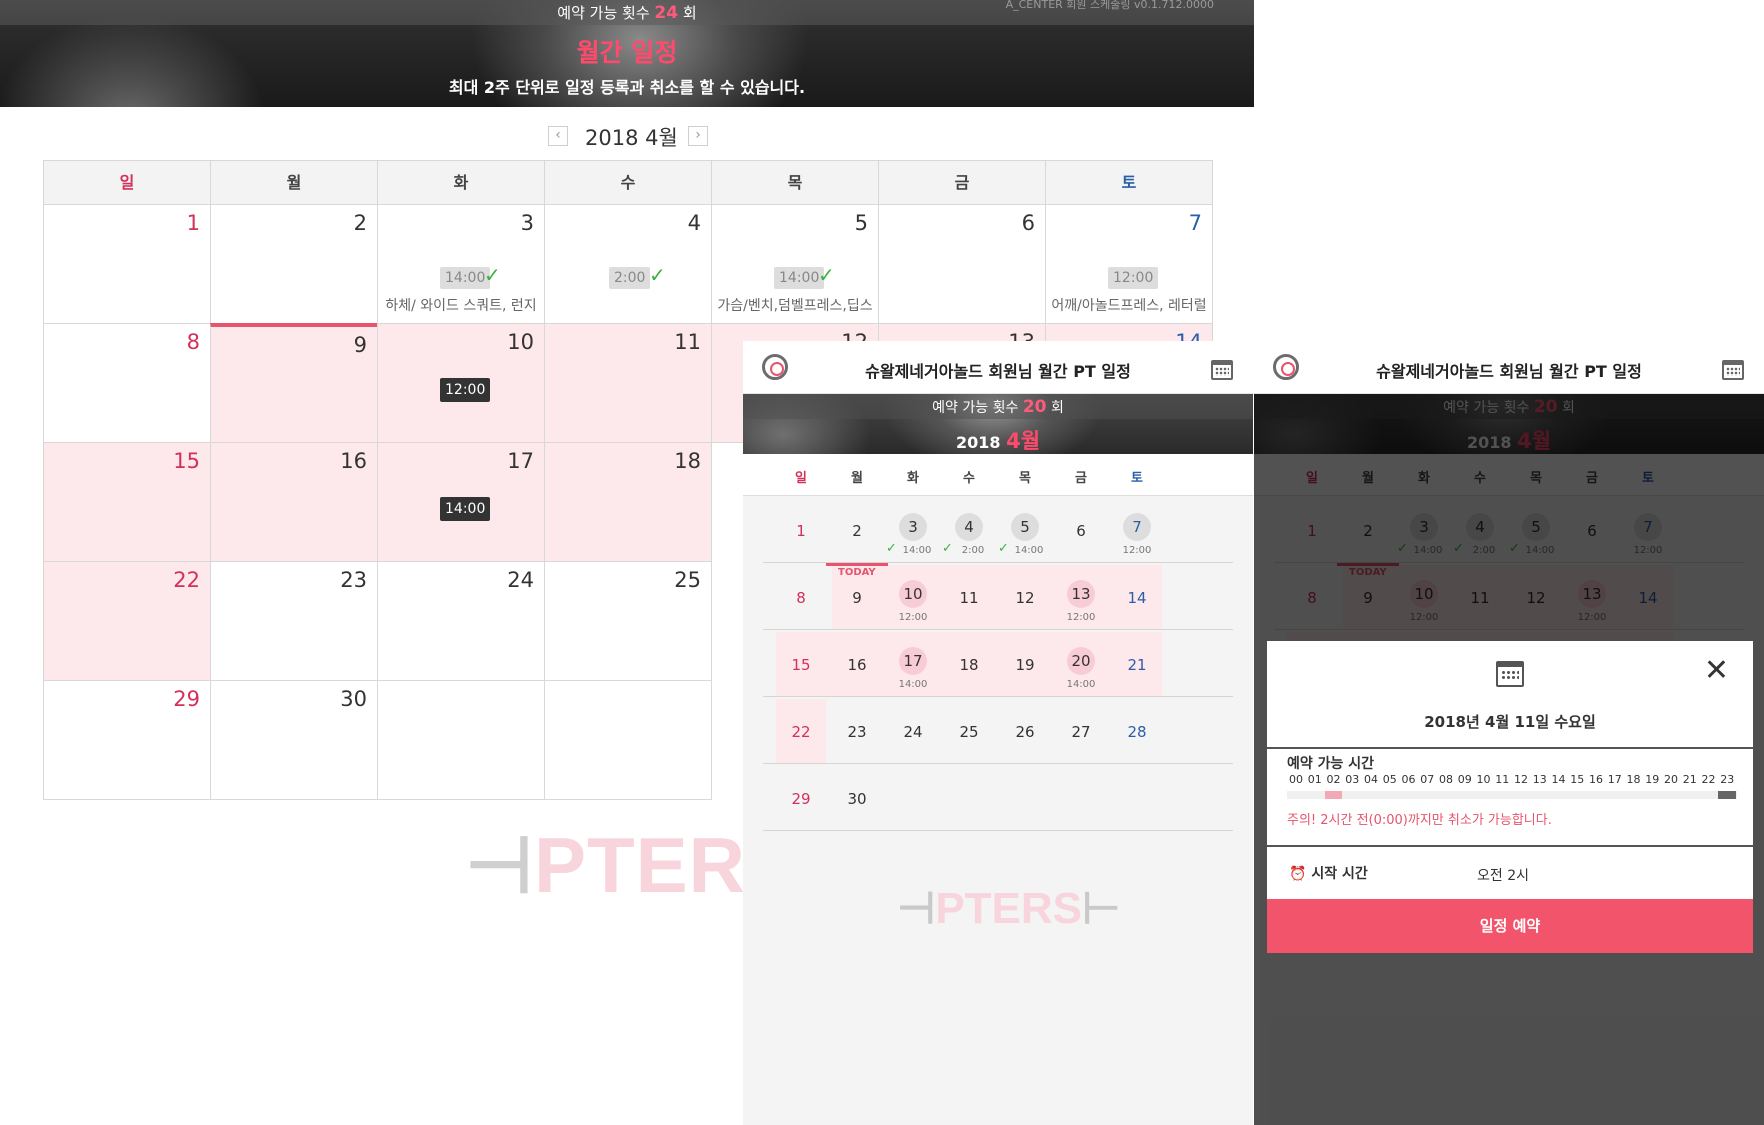 The height and width of the screenshot is (1125, 1764). I want to click on calendar-day-cell: 2, so click(294, 264).